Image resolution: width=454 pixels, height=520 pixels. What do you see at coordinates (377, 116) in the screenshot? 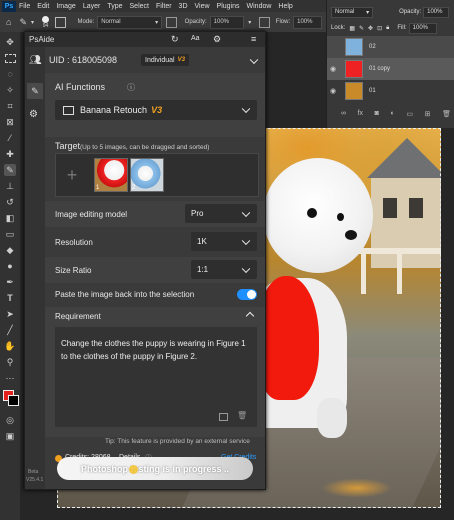
I see `add-mask-icon: ◙` at bounding box center [377, 116].